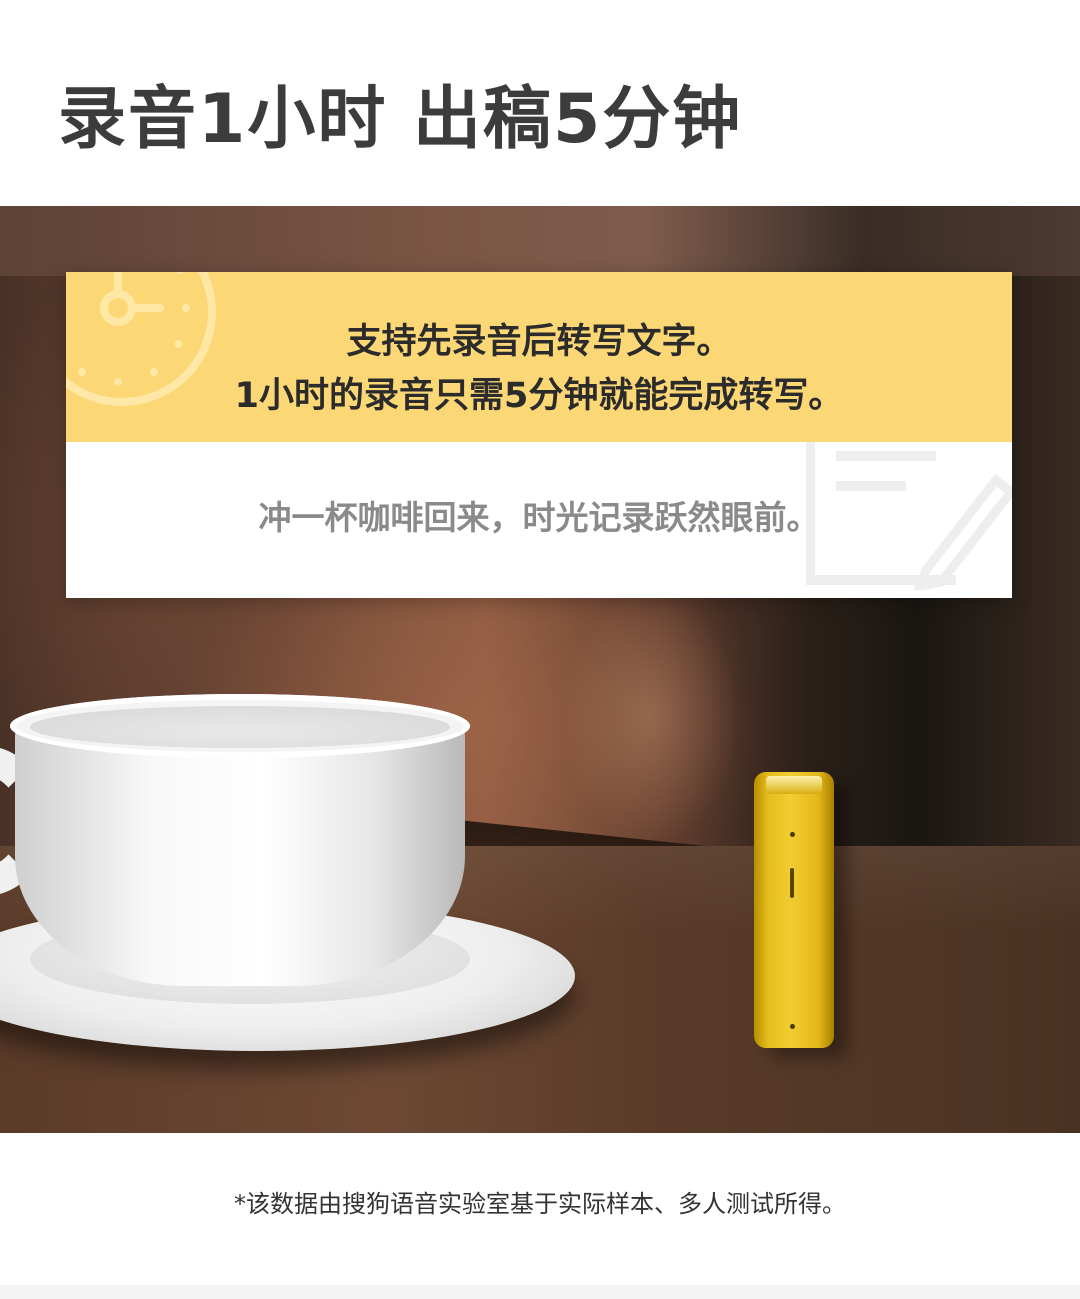 This screenshot has height=1299, width=1080. I want to click on info-card-body: 冲一杯咖啡回来，时光记录跃然眼前。, so click(539, 520).